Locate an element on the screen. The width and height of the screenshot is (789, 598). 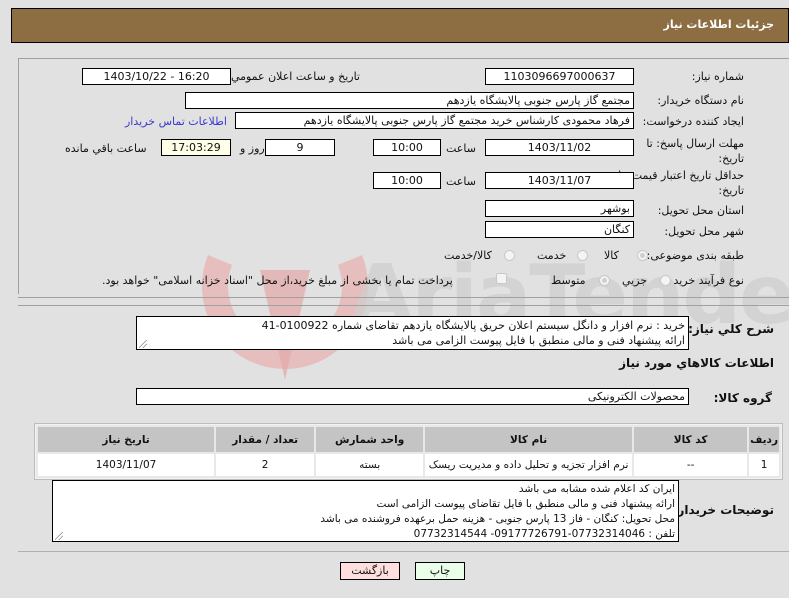
announce-datetime-label: تاریخ و ساعت اعلان عمومي: is located at coordinates (293, 76).